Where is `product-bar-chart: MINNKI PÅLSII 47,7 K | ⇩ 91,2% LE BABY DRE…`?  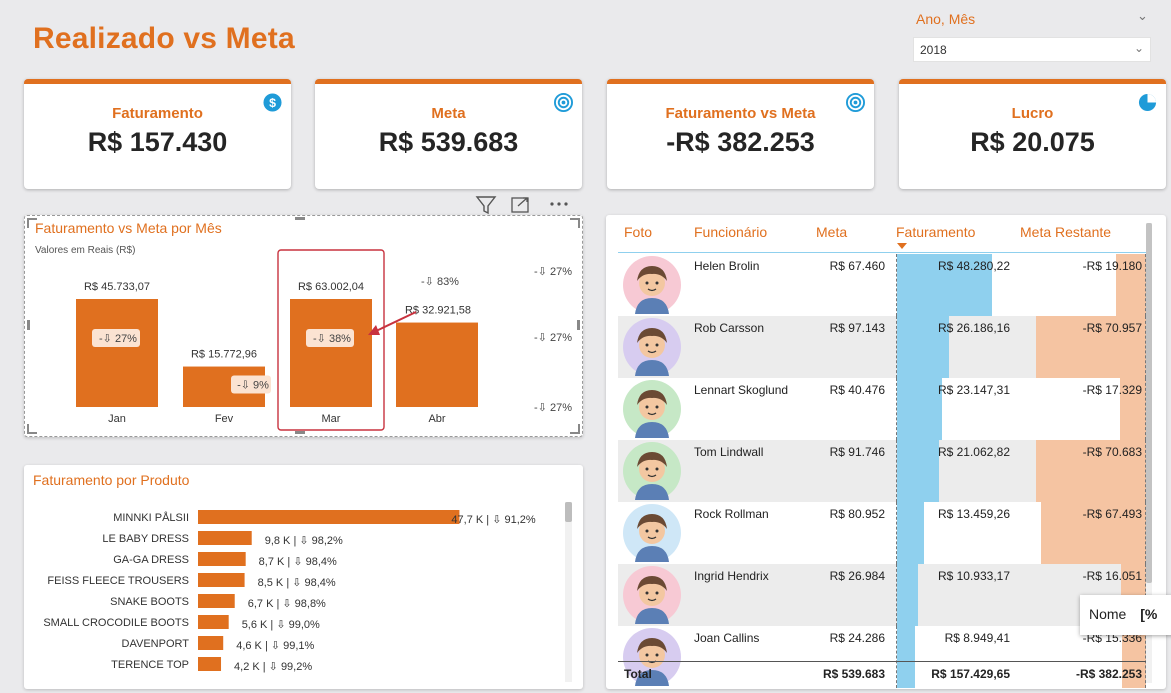
product-bar-chart: MINNKI PÅLSII 47,7 K | ⇩ 91,2% LE BABY DRE… is located at coordinates (289, 591).